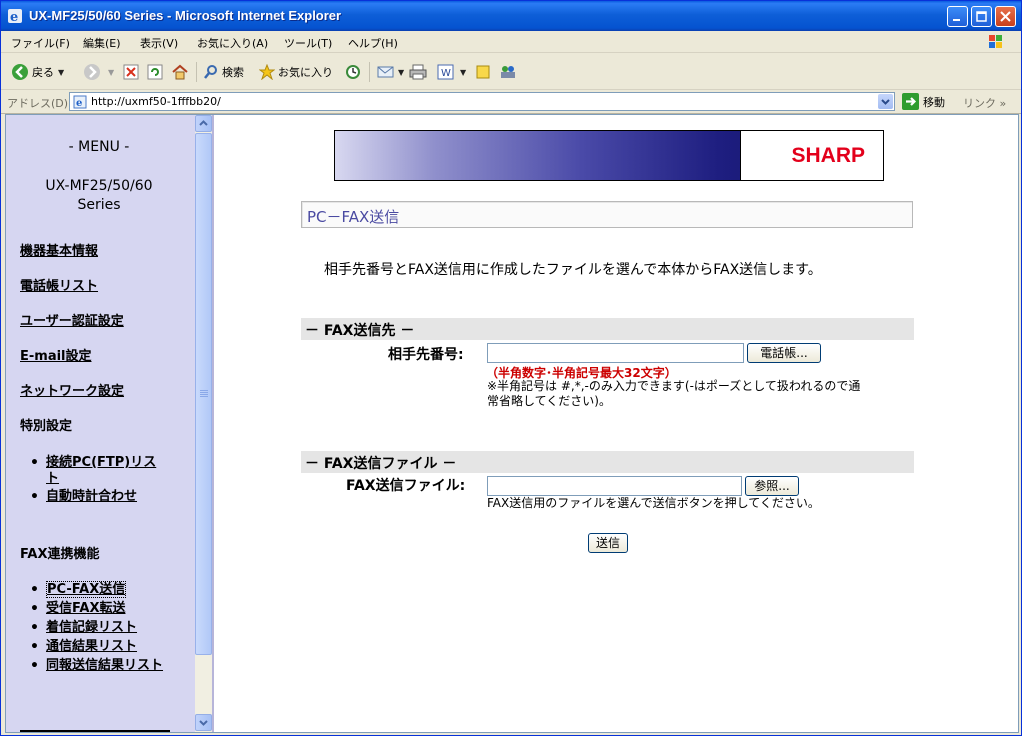 The height and width of the screenshot is (736, 1022). Describe the element at coordinates (296, 72) in the screenshot. I see `favorites-button: お気に入り` at that location.